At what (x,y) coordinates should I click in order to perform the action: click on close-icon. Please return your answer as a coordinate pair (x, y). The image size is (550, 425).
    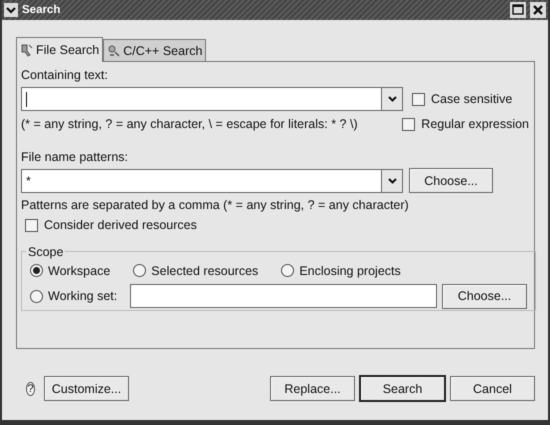
    Looking at the image, I should click on (538, 10).